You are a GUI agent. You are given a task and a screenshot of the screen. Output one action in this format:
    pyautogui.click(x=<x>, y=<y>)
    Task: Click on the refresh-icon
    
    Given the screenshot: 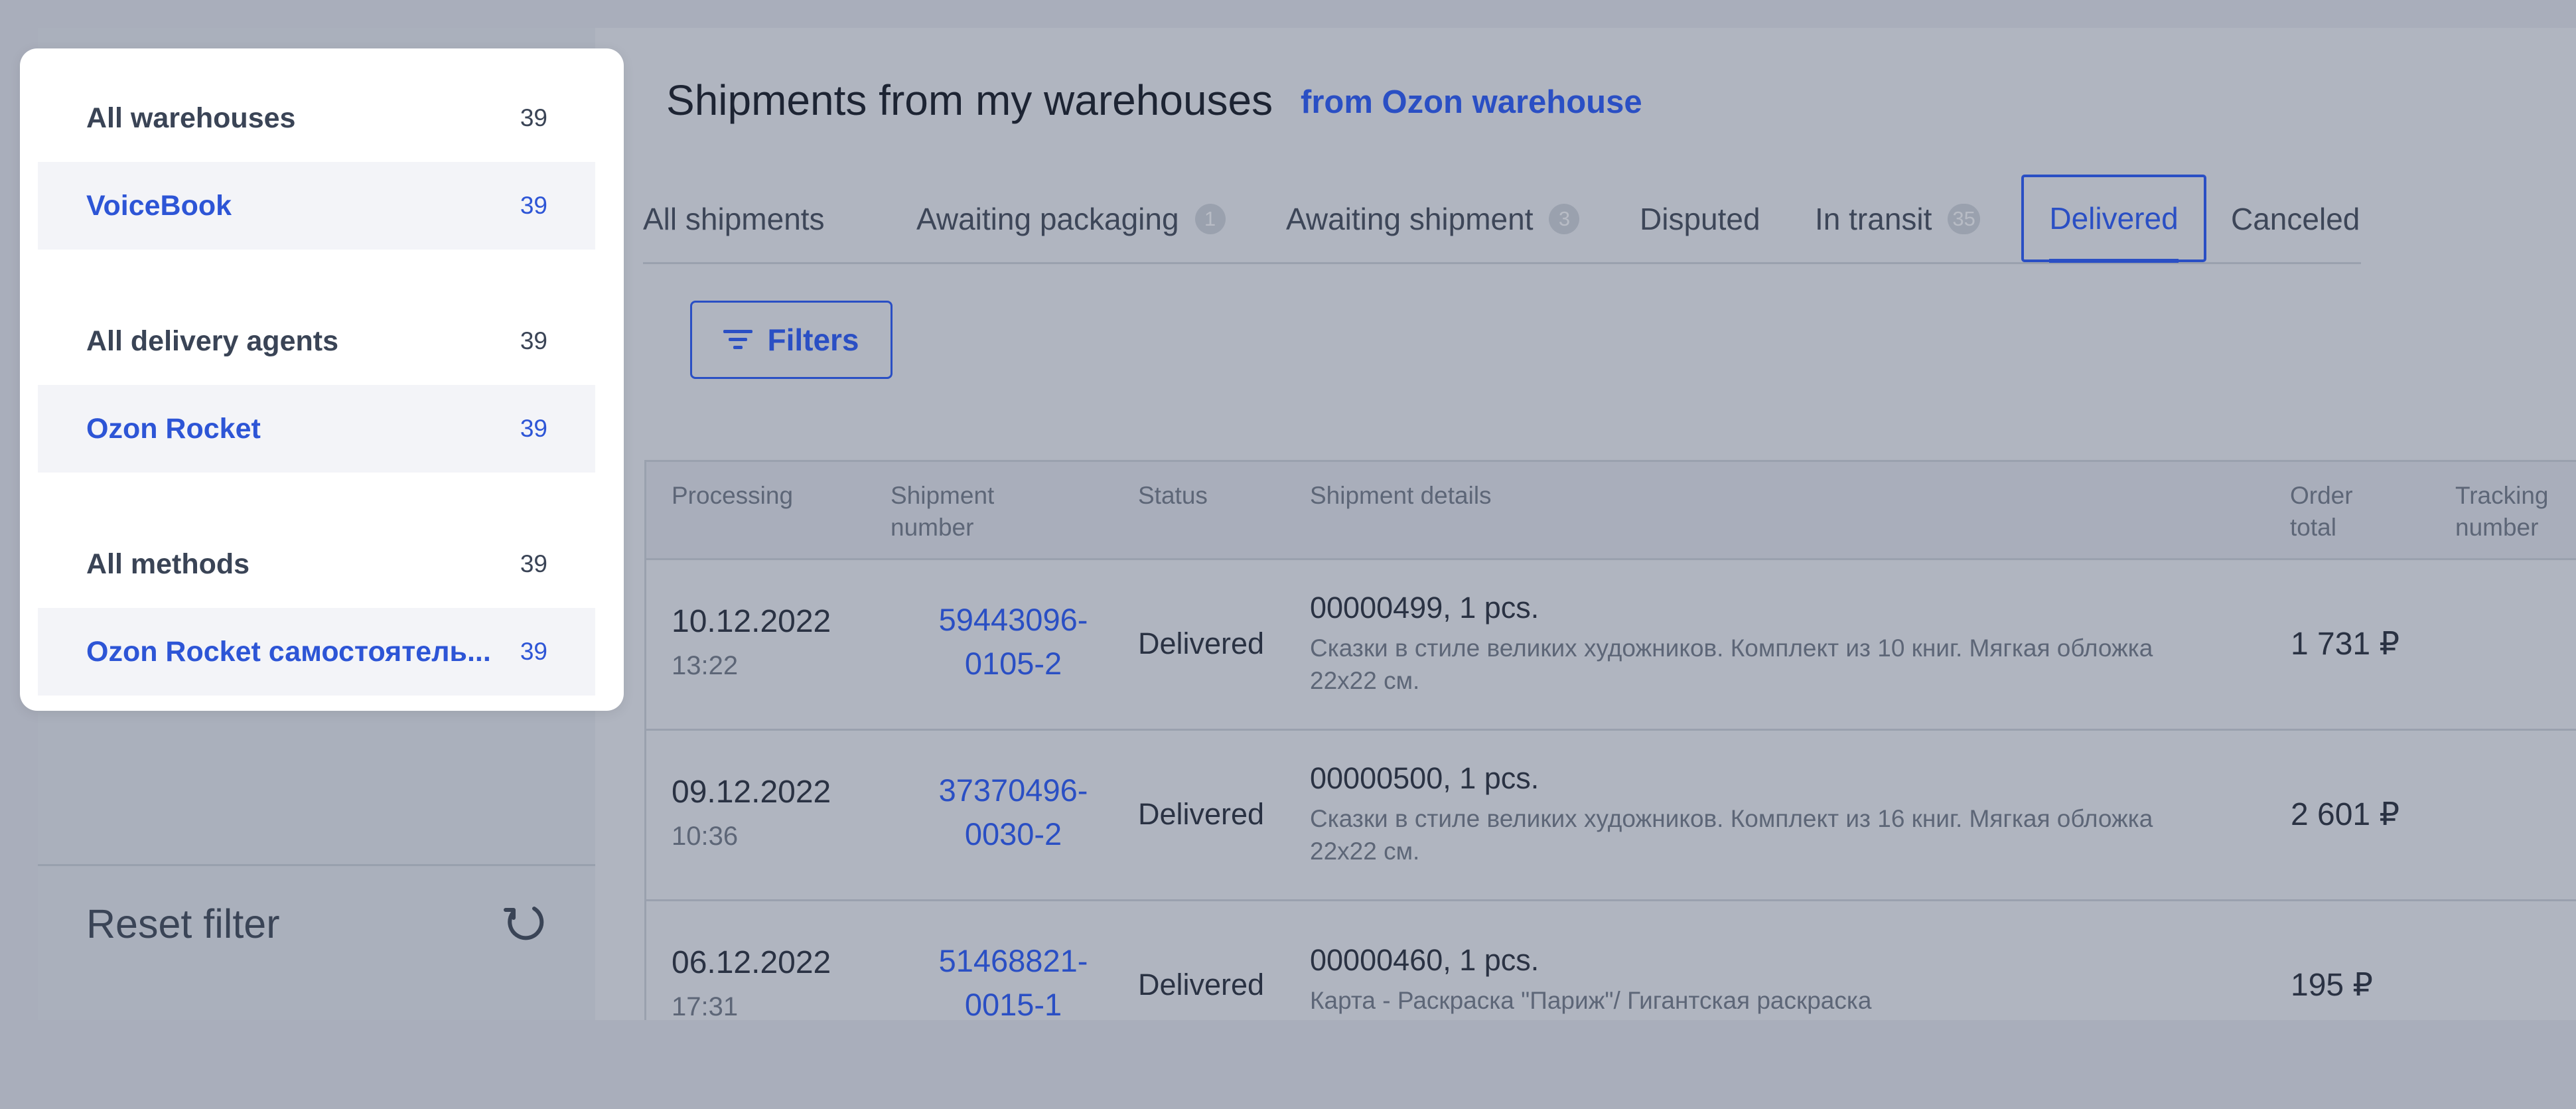 What is the action you would take?
    pyautogui.click(x=524, y=921)
    